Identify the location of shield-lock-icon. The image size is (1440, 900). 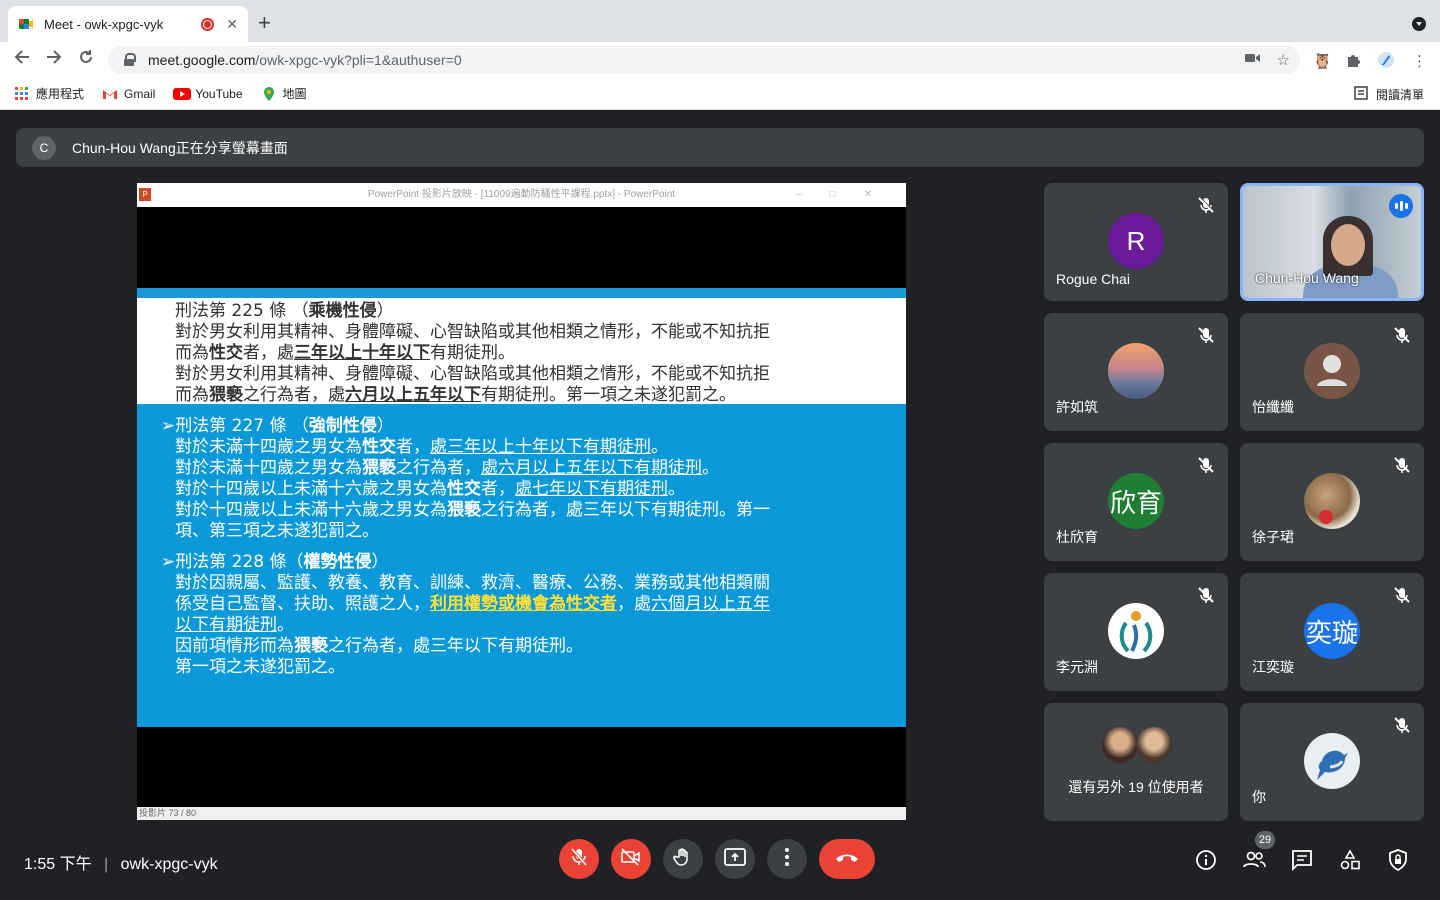
(1398, 860).